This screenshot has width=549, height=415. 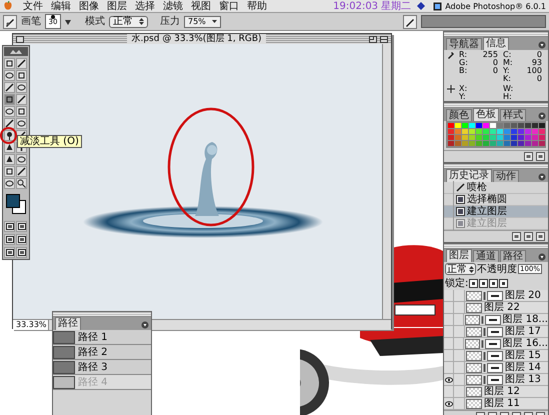 What do you see at coordinates (95, 21) in the screenshot?
I see `mode-label: 模式` at bounding box center [95, 21].